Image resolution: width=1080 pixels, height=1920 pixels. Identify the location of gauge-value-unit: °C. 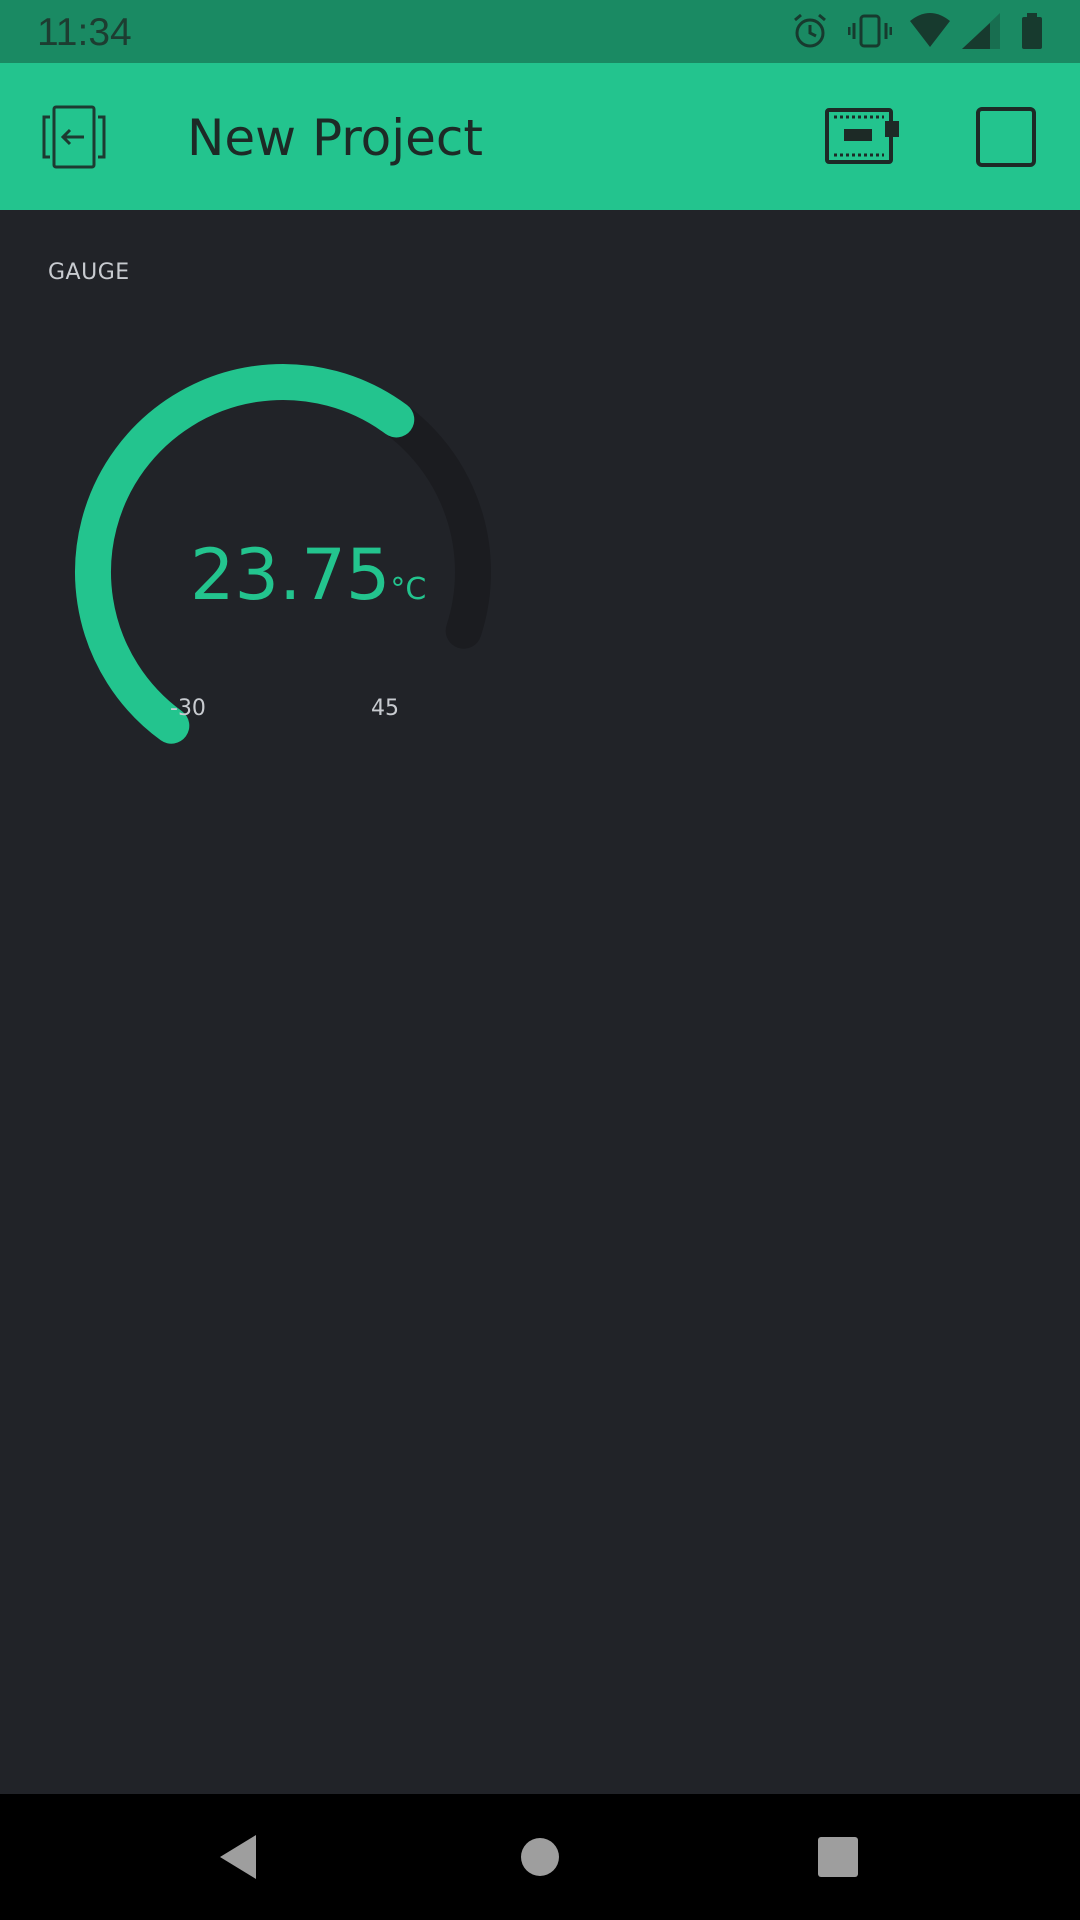
(408, 589).